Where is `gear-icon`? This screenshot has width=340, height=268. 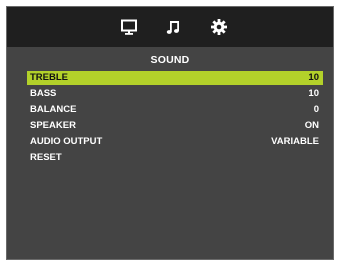
gear-icon is located at coordinates (219, 27).